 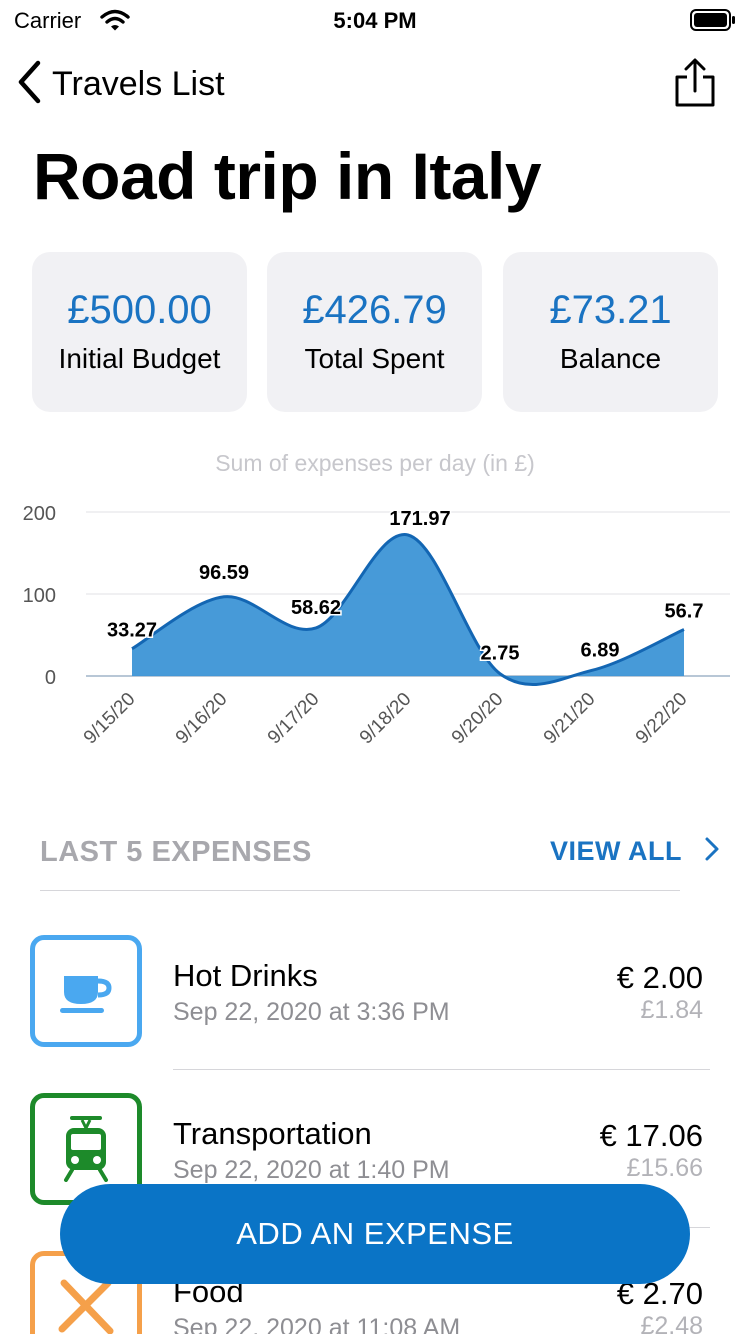 I want to click on page-title: Road trip in Italy, so click(x=287, y=176).